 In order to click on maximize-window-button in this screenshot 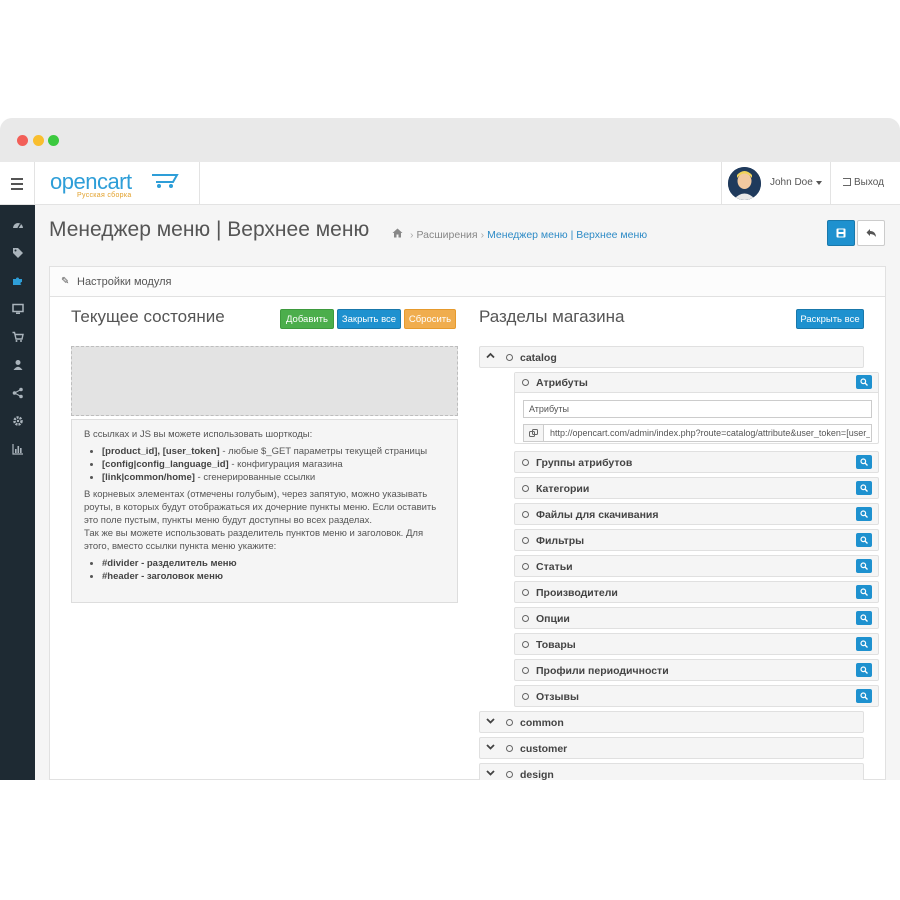, I will do `click(53, 140)`.